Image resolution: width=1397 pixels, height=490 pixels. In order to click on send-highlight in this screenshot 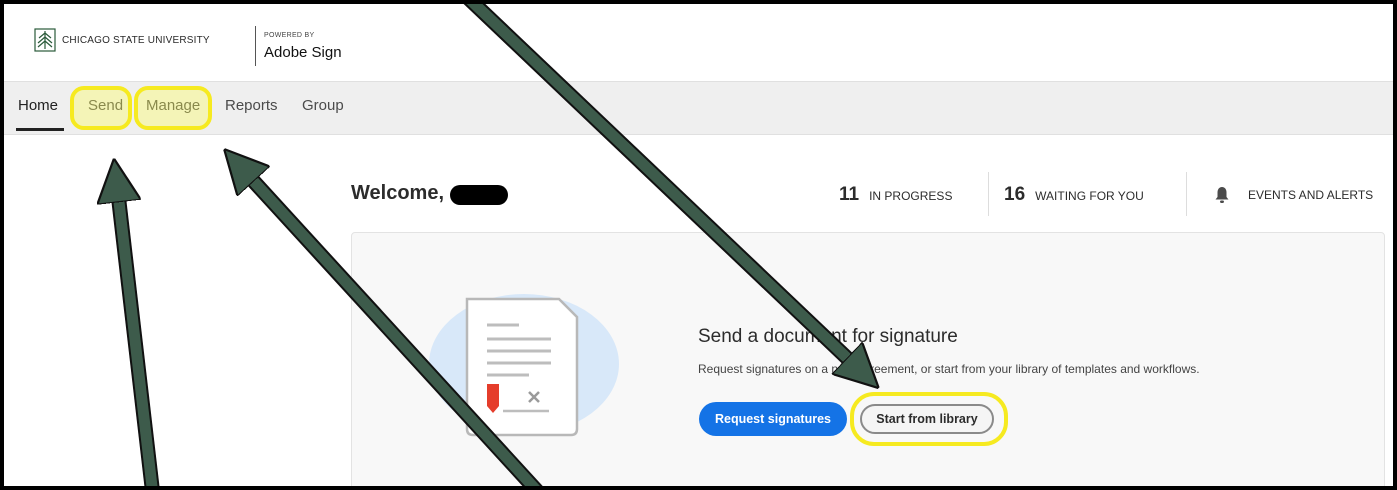, I will do `click(101, 108)`.